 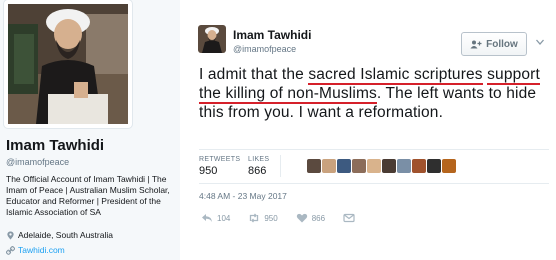 I want to click on tweet-actions: 104 950 866, so click(x=287, y=218).